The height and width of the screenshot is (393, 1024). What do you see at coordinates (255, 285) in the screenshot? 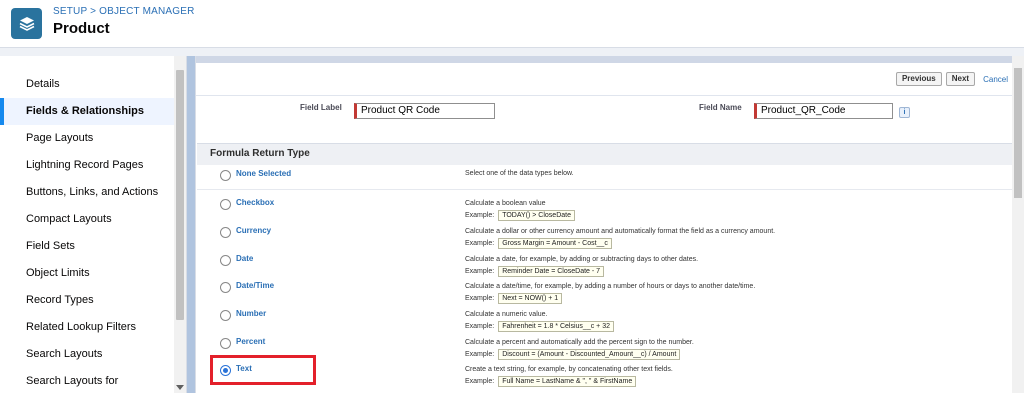
I see `option-label: Date/Time` at bounding box center [255, 285].